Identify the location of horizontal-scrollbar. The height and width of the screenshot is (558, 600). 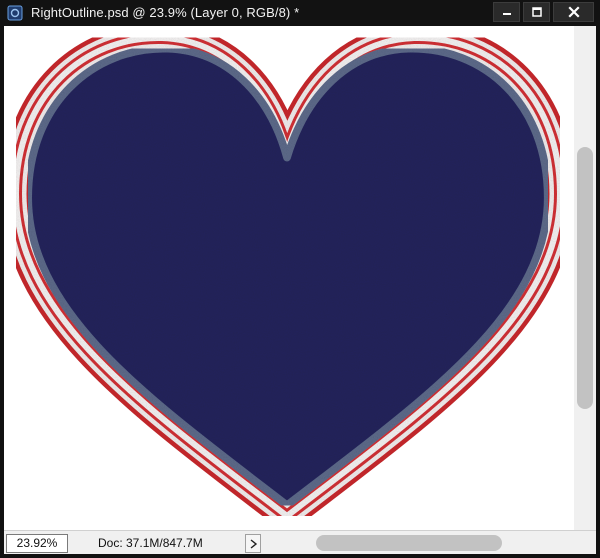
(418, 543).